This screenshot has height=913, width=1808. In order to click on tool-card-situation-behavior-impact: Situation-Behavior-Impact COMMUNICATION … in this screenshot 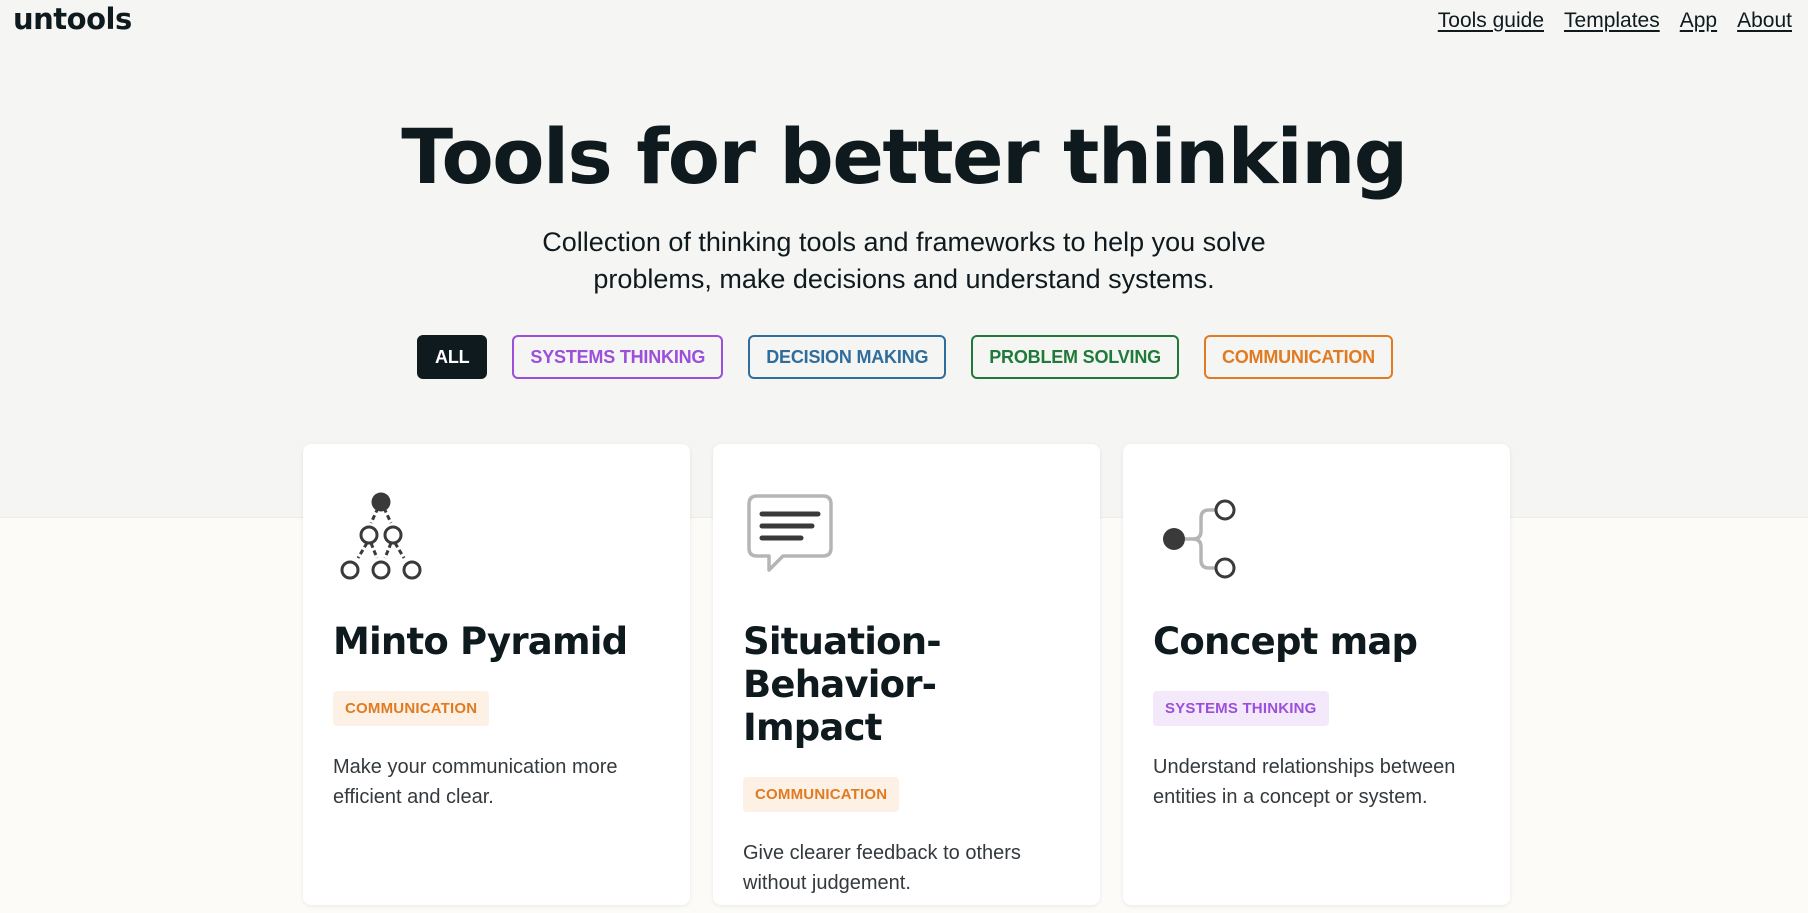, I will do `click(906, 674)`.